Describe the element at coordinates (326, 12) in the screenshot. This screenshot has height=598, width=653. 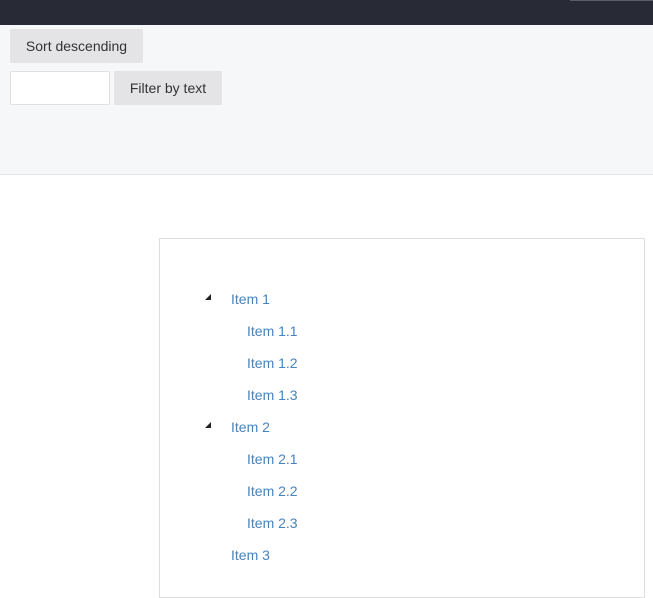
I see `top-bar` at that location.